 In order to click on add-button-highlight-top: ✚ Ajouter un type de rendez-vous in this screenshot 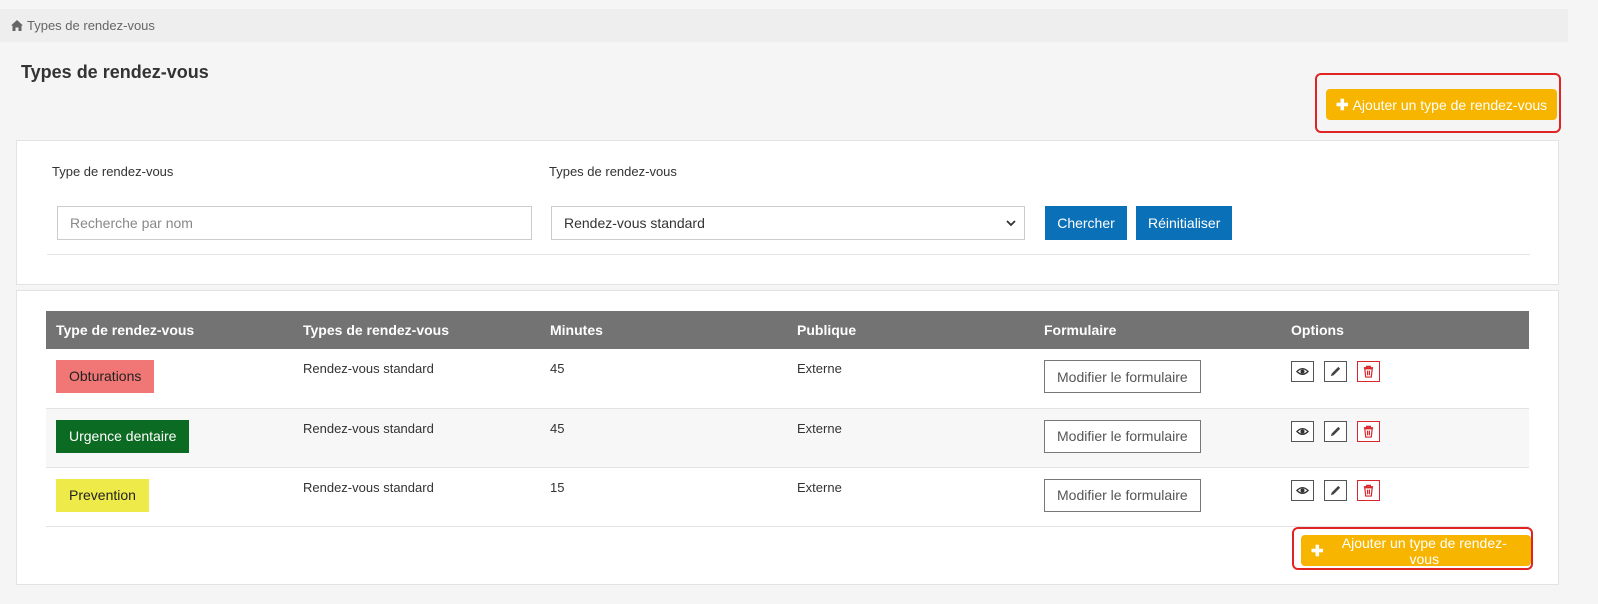, I will do `click(1438, 103)`.